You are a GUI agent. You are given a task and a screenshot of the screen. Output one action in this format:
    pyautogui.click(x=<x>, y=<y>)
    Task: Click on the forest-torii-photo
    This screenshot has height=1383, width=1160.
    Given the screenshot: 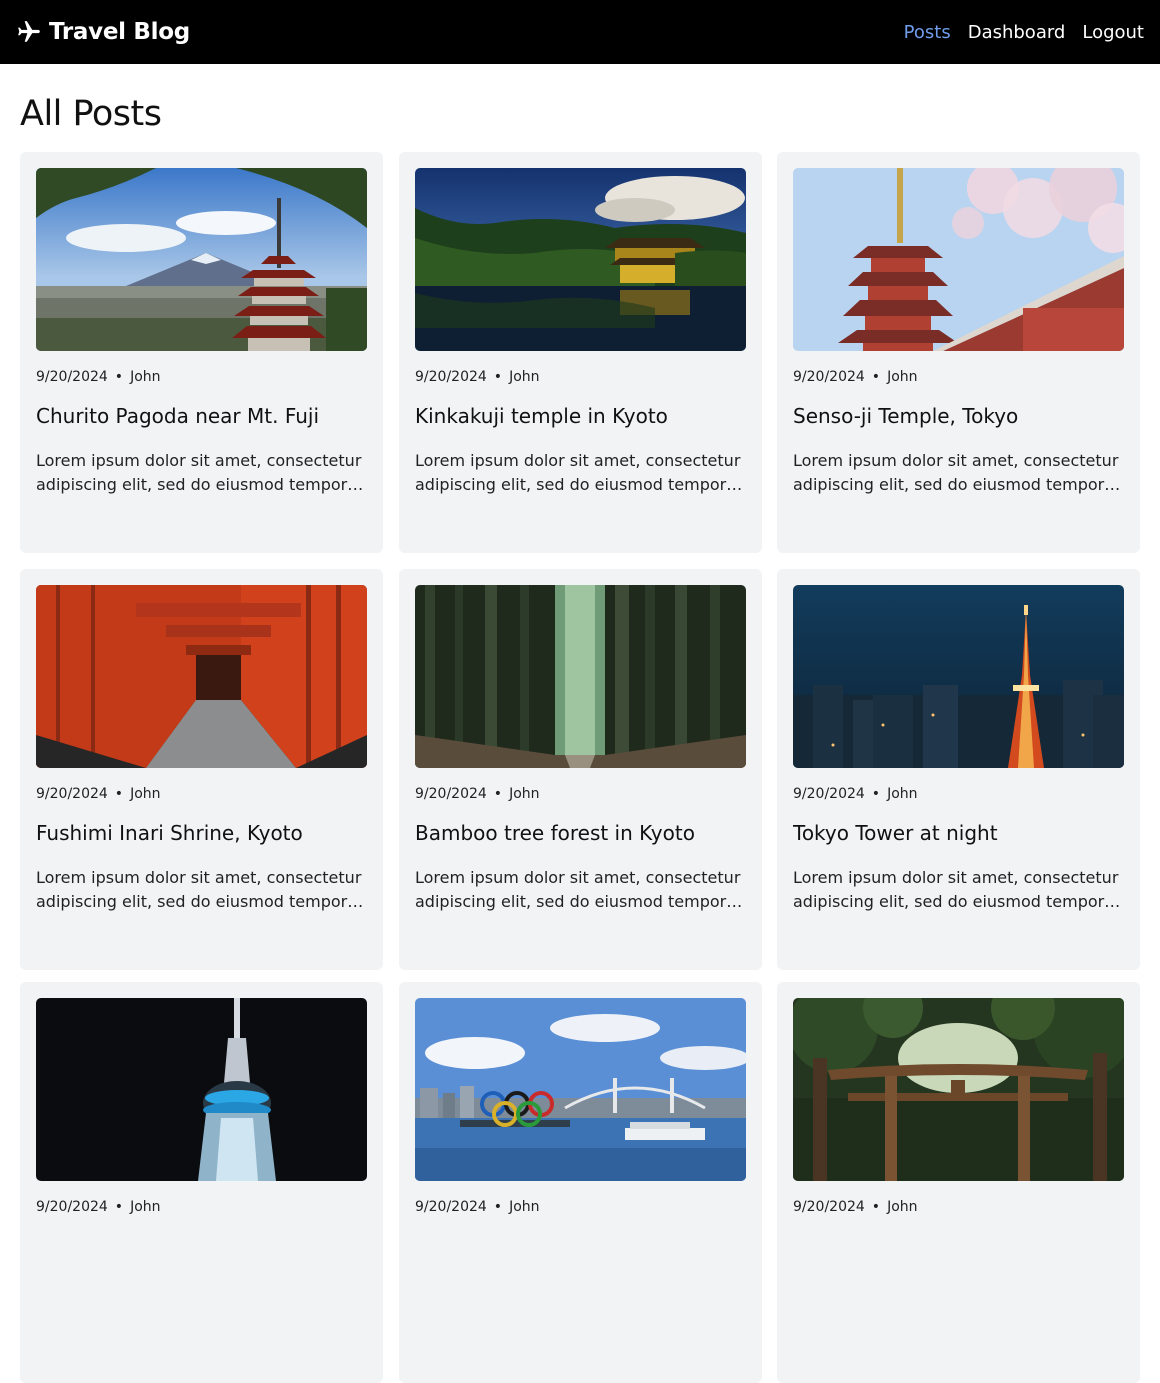 What is the action you would take?
    pyautogui.click(x=958, y=1089)
    